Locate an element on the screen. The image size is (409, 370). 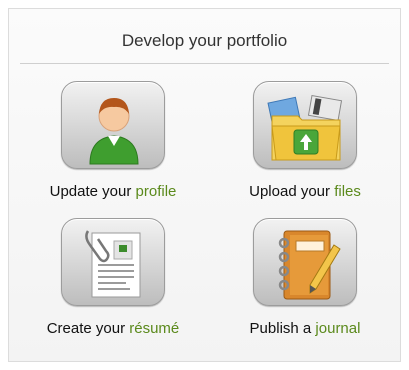
update-profile-button is located at coordinates (113, 125).